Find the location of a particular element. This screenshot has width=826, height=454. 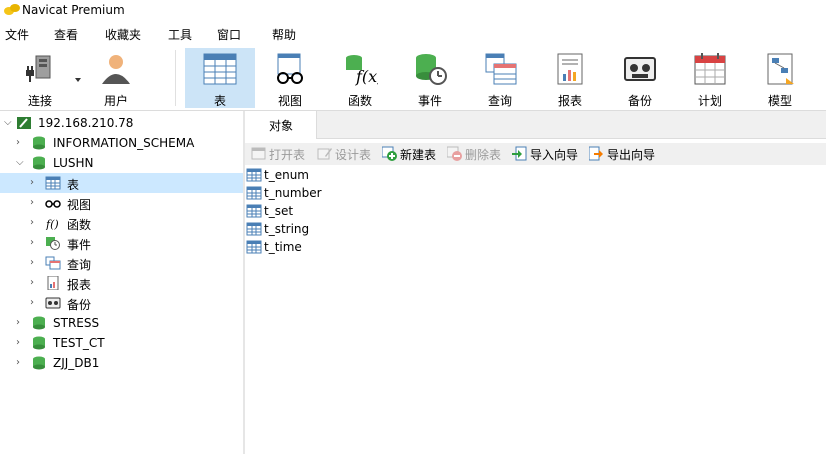

backup-icon is located at coordinates (640, 69).